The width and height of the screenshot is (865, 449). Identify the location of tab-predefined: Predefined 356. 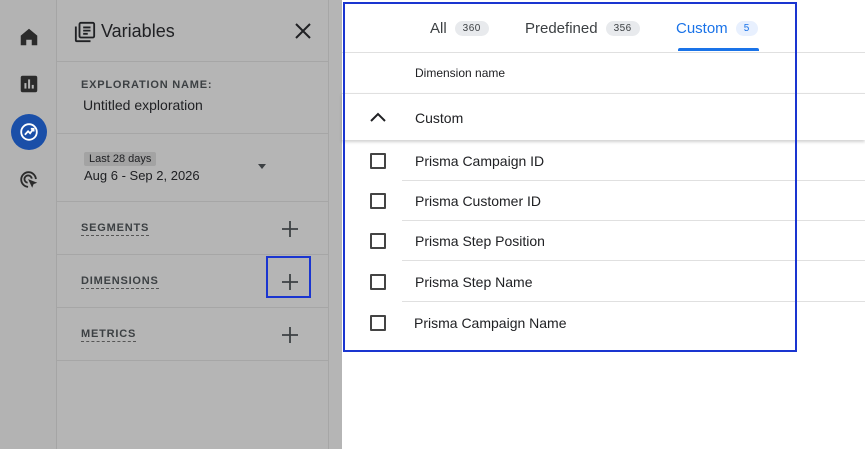
(582, 28).